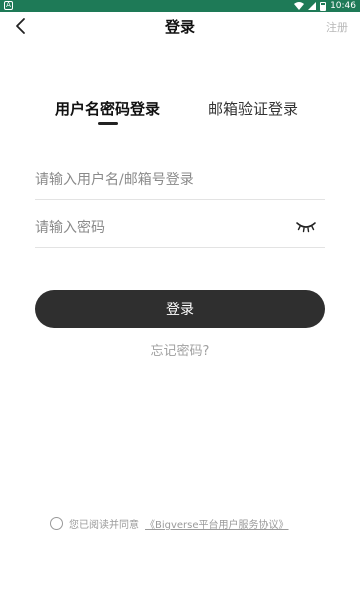  Describe the element at coordinates (312, 6) in the screenshot. I see `signal-icon` at that location.